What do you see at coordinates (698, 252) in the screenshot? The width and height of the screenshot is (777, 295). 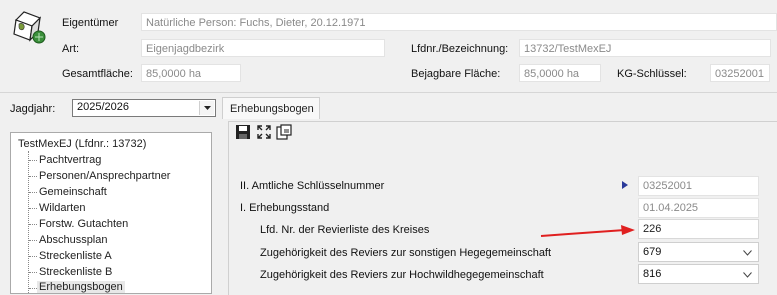 I see `hegegemeinschaft-select: 679` at bounding box center [698, 252].